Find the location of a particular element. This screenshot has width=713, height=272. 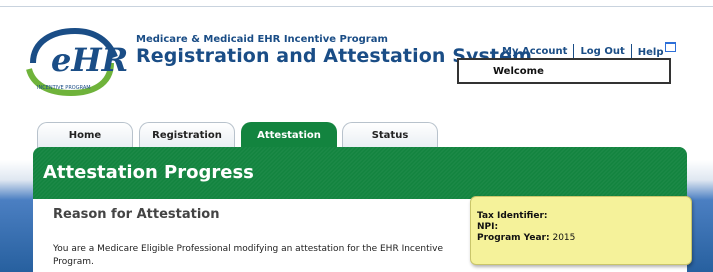

npi-label: NPI: is located at coordinates (488, 227).